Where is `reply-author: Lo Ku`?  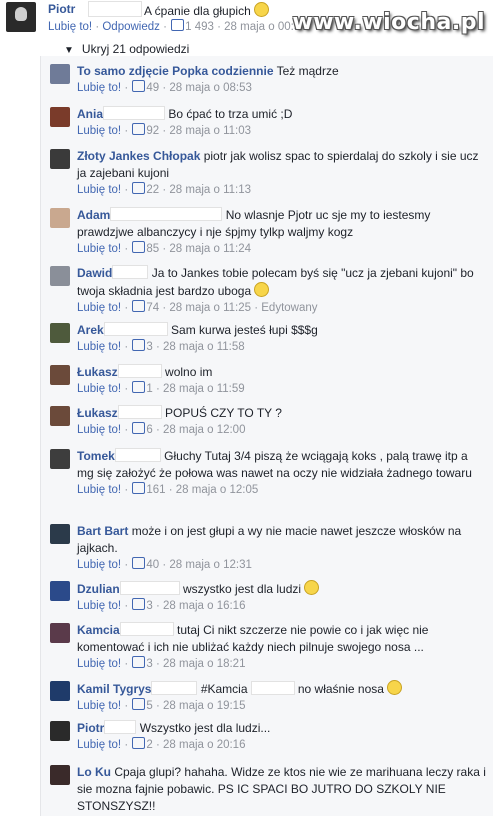
reply-author: Lo Ku is located at coordinates (94, 772).